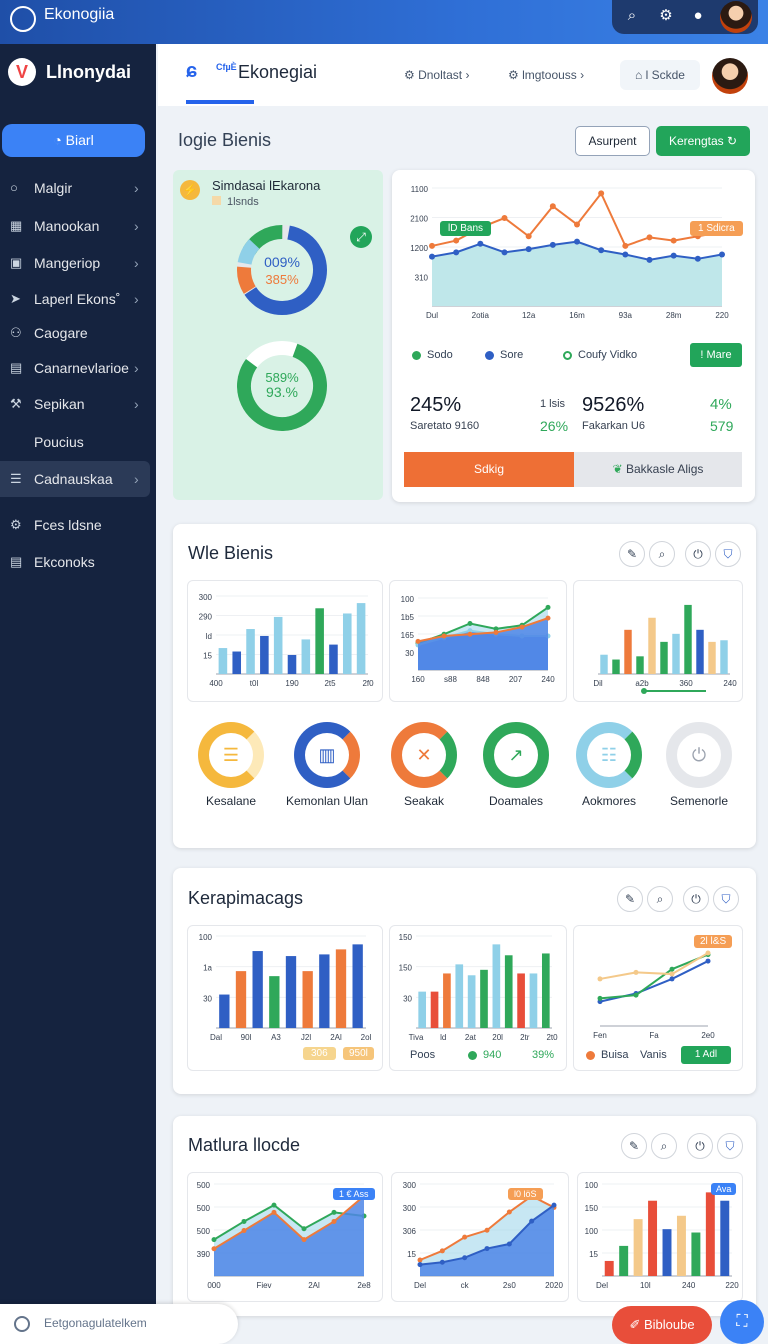 The image size is (768, 1344). I want to click on x-tick-label: 2ol, so click(366, 1037).